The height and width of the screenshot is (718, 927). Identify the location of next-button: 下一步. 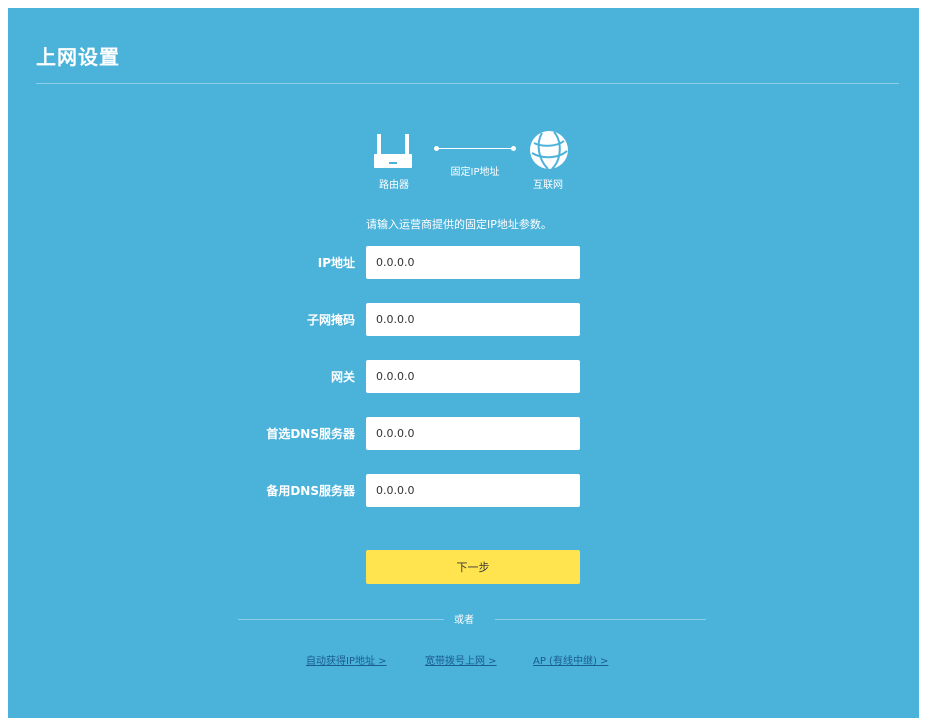
(473, 567).